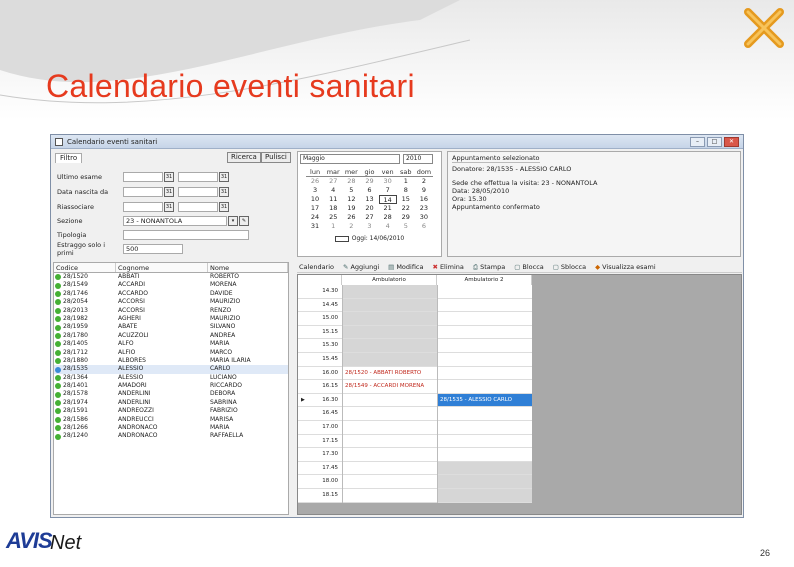 This screenshot has height=567, width=794. Describe the element at coordinates (406, 190) in the screenshot. I see `calendar-day: 8` at that location.